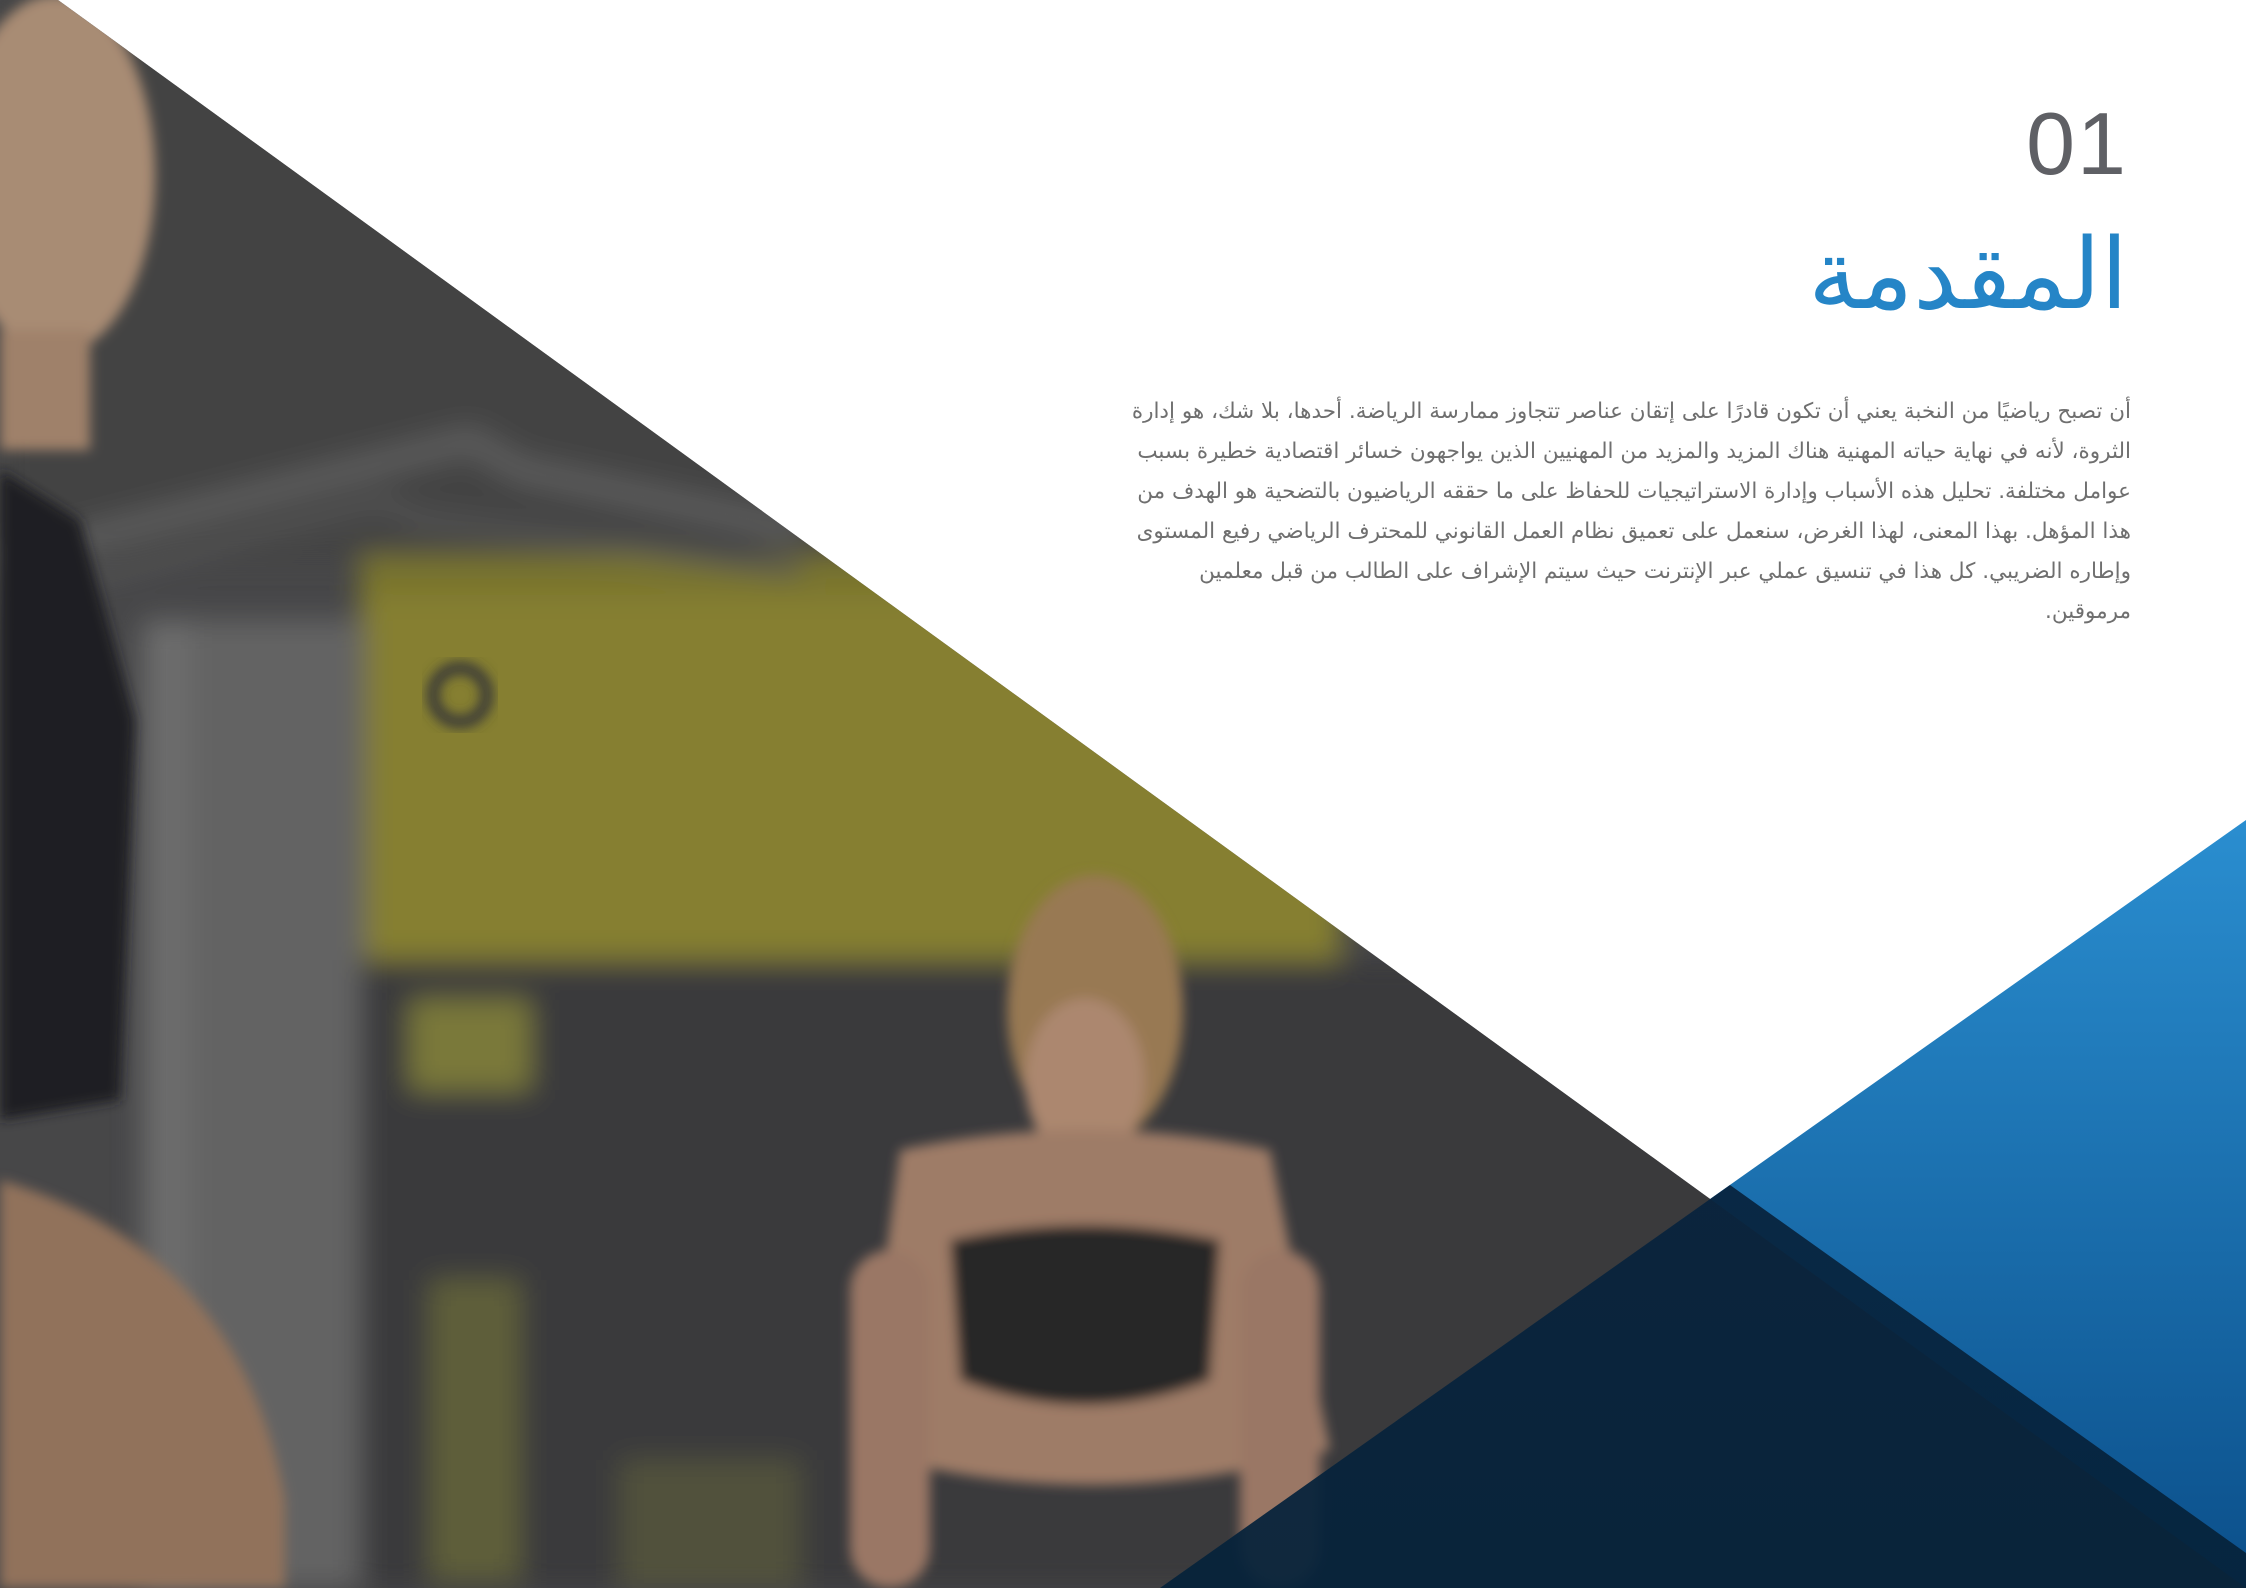 The height and width of the screenshot is (1588, 2246). What do you see at coordinates (1968, 275) in the screenshot?
I see `section-title: المقدمة` at bounding box center [1968, 275].